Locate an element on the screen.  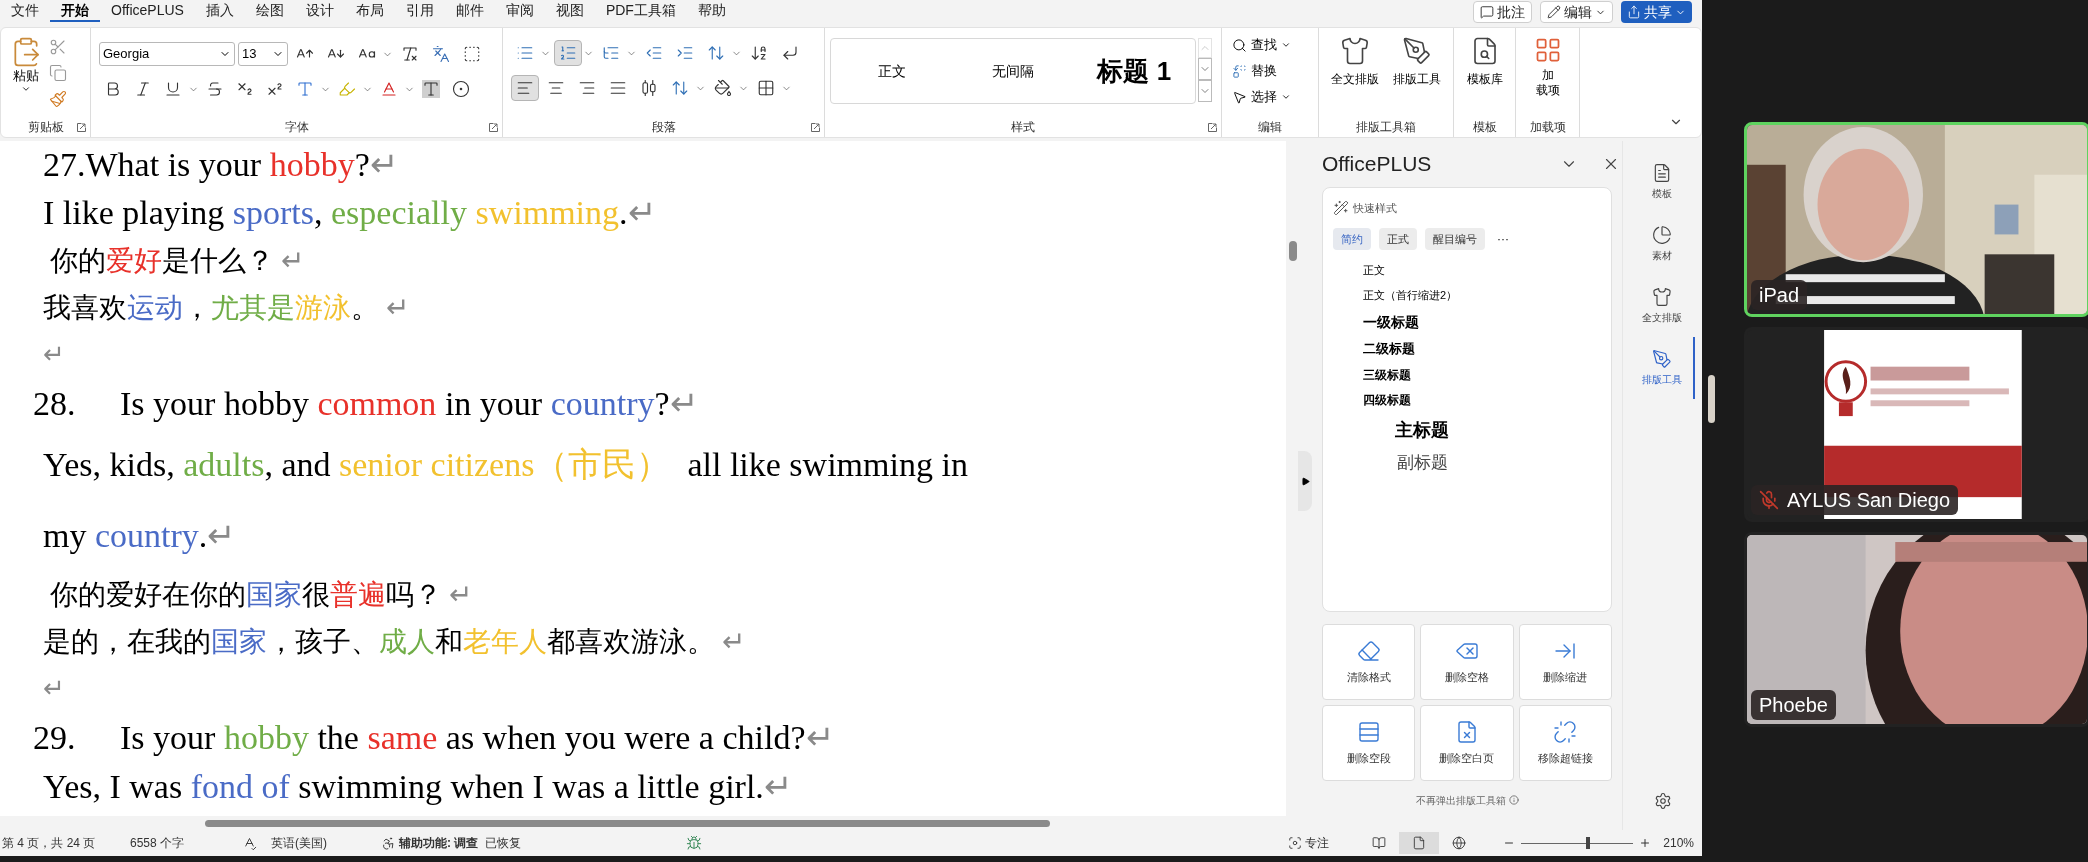
style-option: 正文（首行缩进2） is located at coordinates (1467, 295).